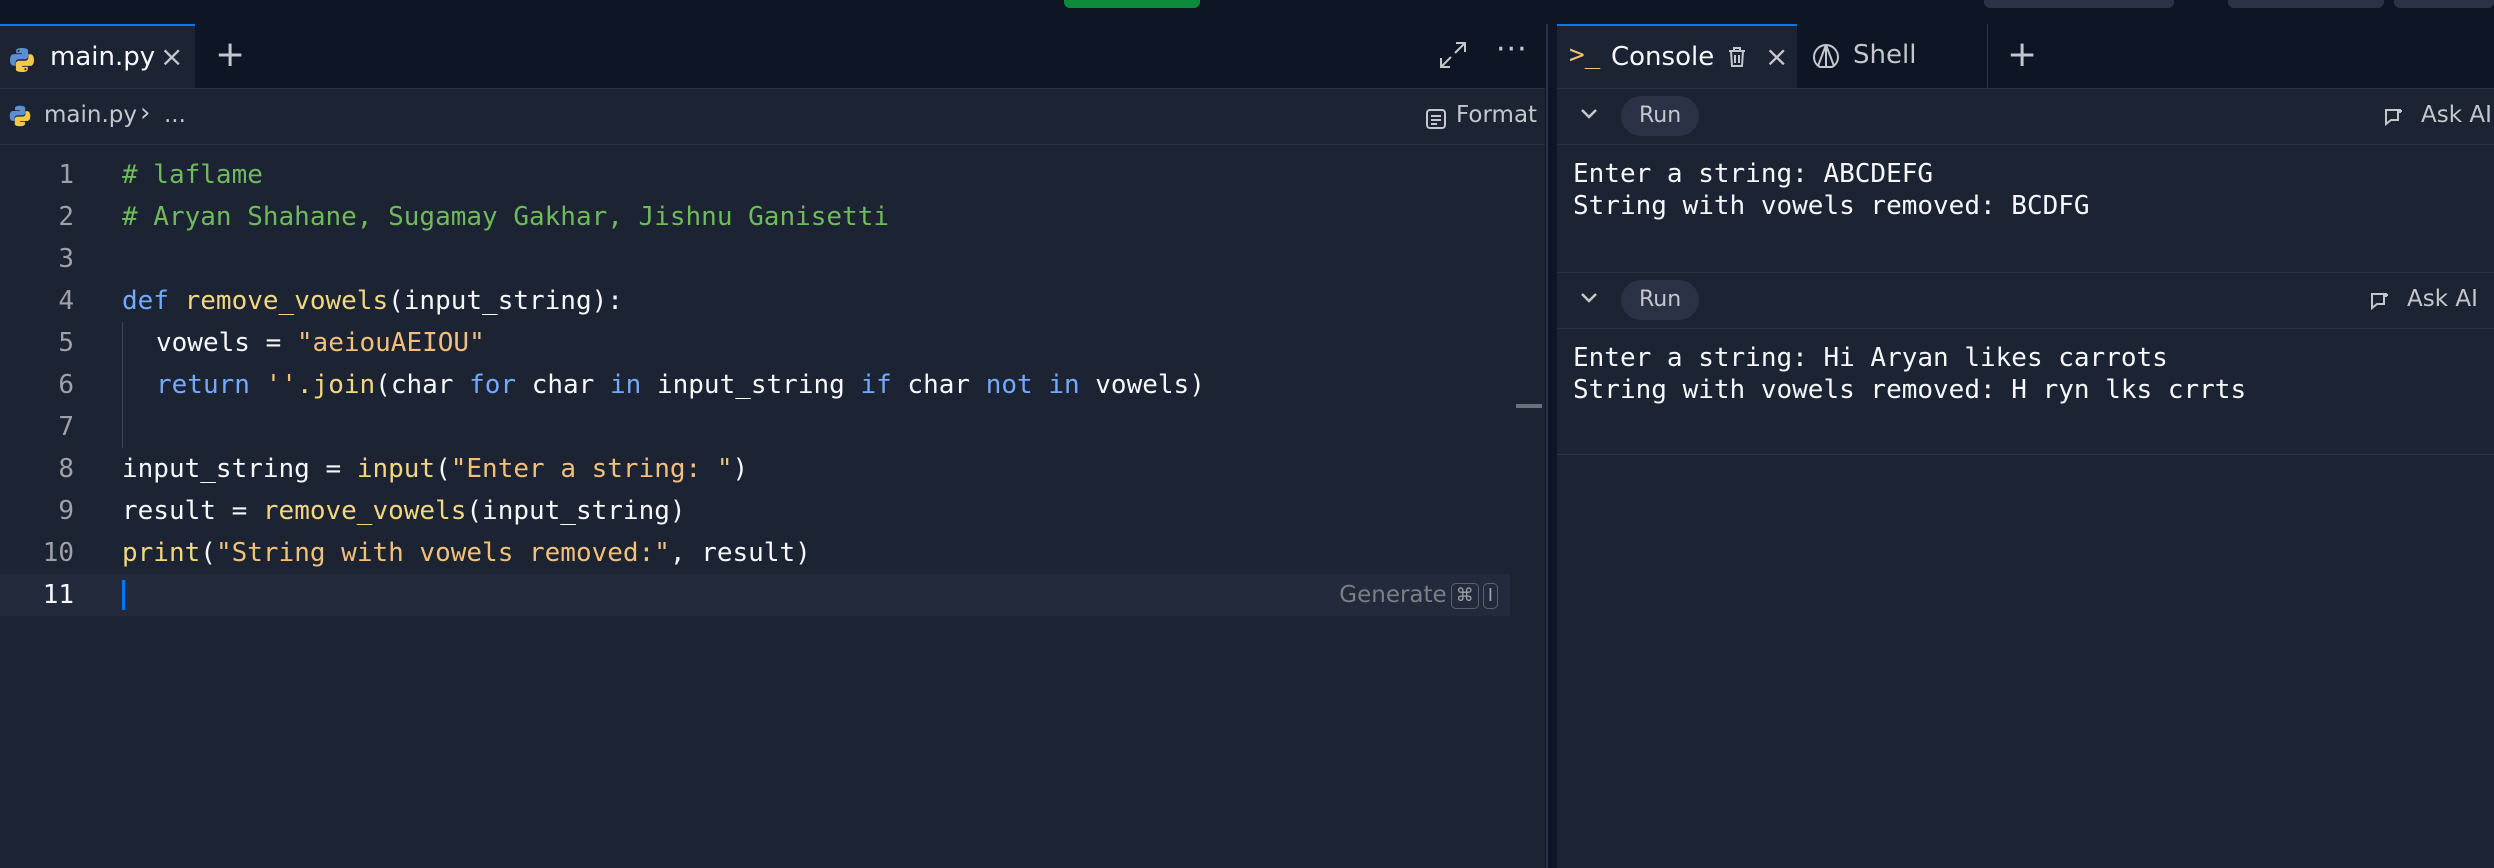  What do you see at coordinates (404, 511) in the screenshot?
I see `code-text: result = remove_vowels(input_string)` at bounding box center [404, 511].